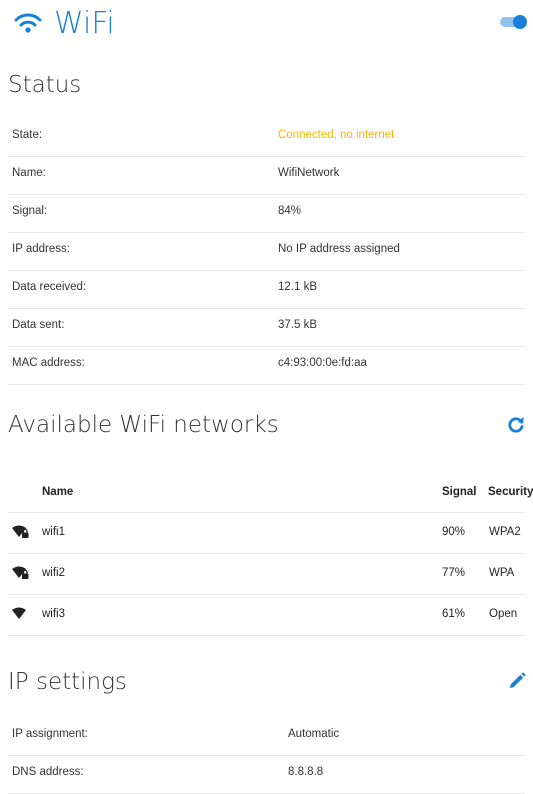 The height and width of the screenshot is (794, 533). Describe the element at coordinates (49, 287) in the screenshot. I see `row-label: Data received:` at that location.